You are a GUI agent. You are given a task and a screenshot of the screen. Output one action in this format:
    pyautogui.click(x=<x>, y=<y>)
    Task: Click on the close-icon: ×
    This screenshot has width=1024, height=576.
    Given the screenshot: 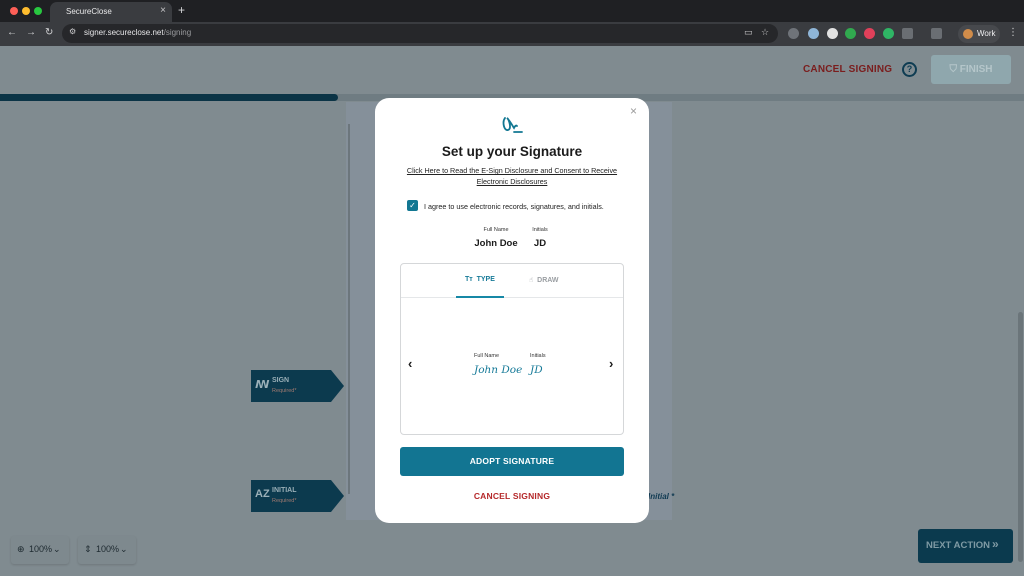 What is the action you would take?
    pyautogui.click(x=633, y=111)
    